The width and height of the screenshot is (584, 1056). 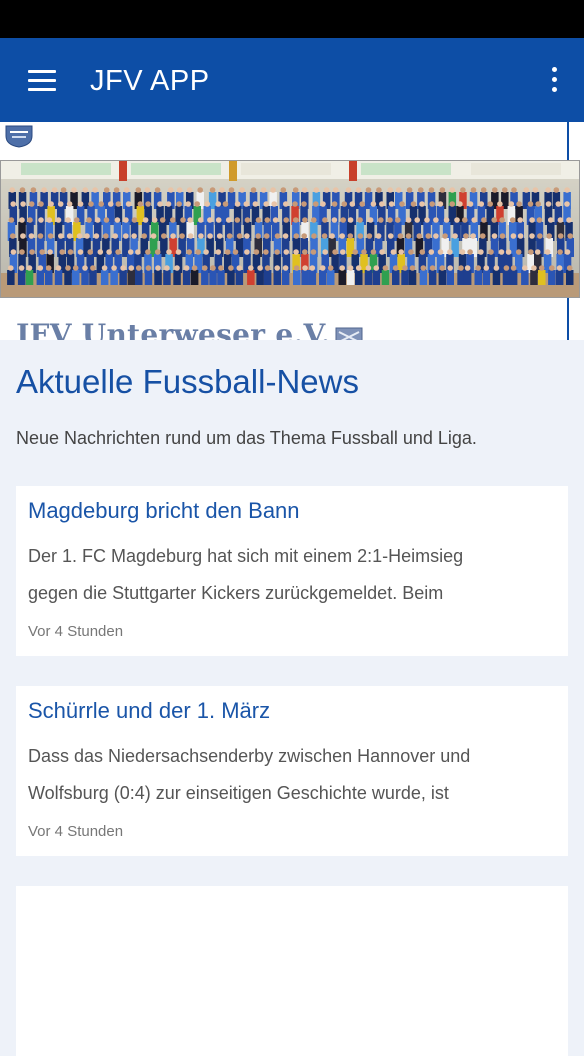 What do you see at coordinates (19, 136) in the screenshot?
I see `club-emblem-icon` at bounding box center [19, 136].